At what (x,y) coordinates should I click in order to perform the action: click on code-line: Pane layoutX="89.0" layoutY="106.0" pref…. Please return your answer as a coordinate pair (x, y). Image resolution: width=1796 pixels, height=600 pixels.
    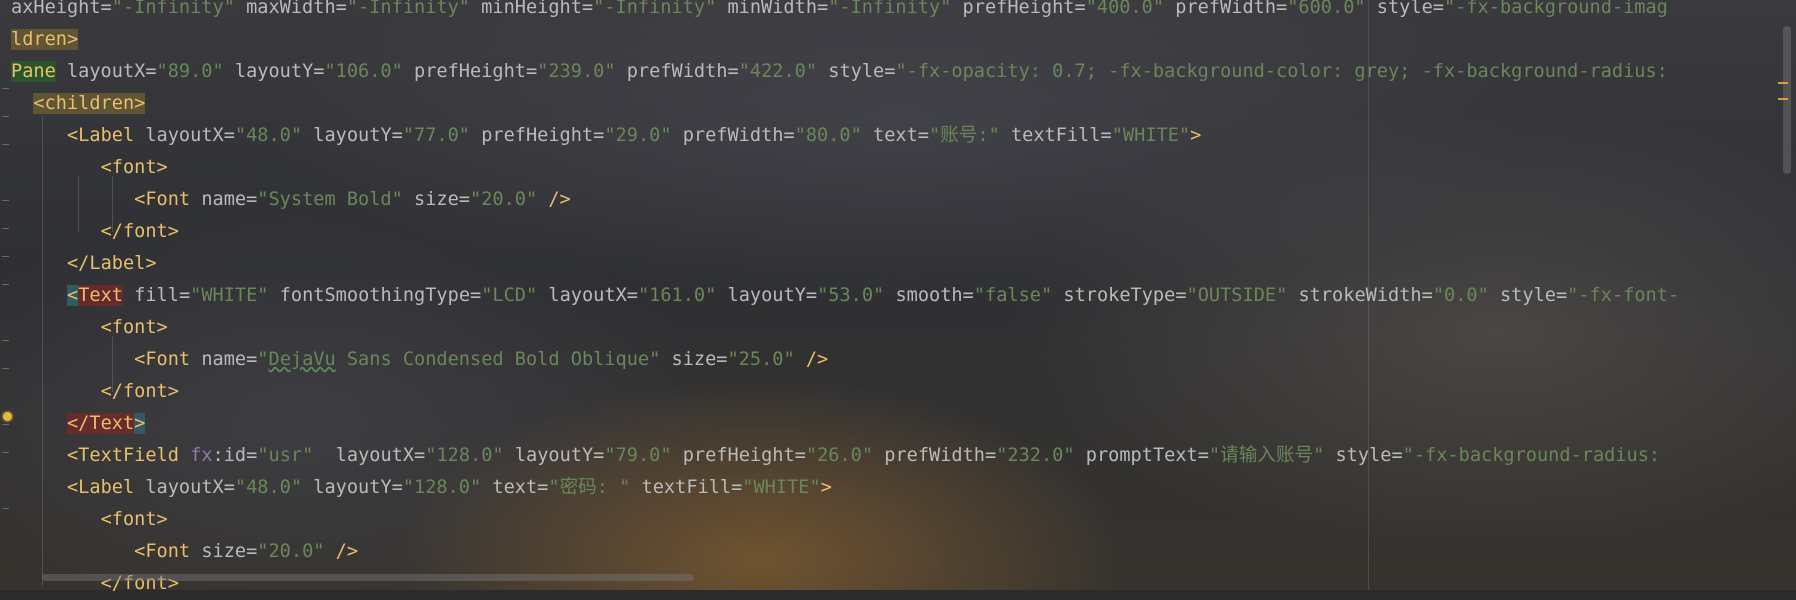
    Looking at the image, I should click on (839, 72).